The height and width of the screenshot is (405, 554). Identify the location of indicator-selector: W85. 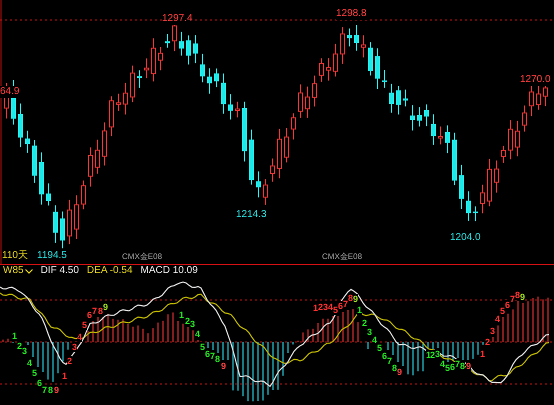
(18, 271).